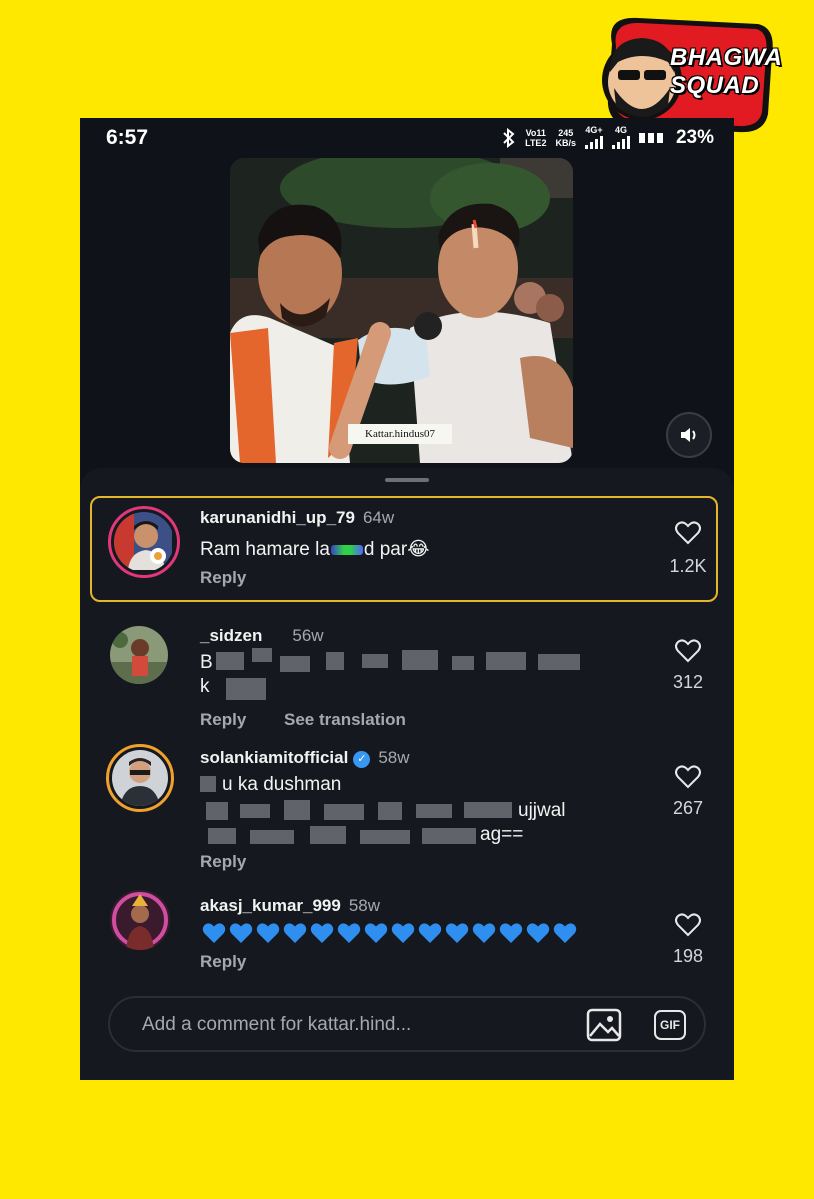 This screenshot has width=814, height=1199. What do you see at coordinates (205, 686) in the screenshot?
I see `comment-text-line: k` at bounding box center [205, 686].